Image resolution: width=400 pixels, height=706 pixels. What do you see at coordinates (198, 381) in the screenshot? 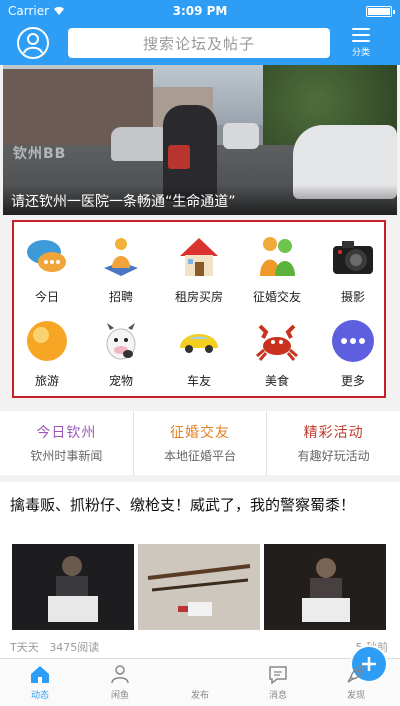
I see `category-label: 车友` at bounding box center [198, 381].